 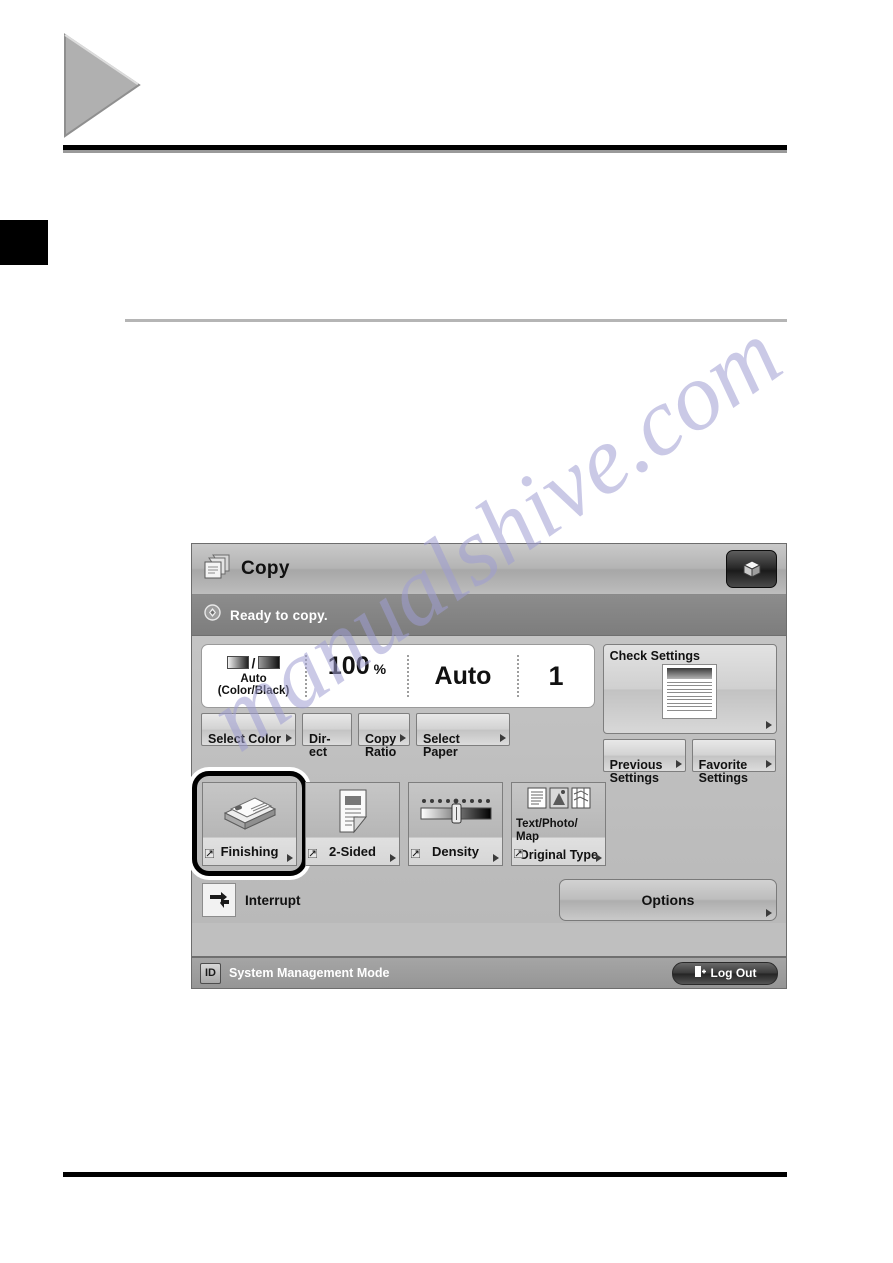 What do you see at coordinates (210, 973) in the screenshot?
I see `id-badge-icon: ID` at bounding box center [210, 973].